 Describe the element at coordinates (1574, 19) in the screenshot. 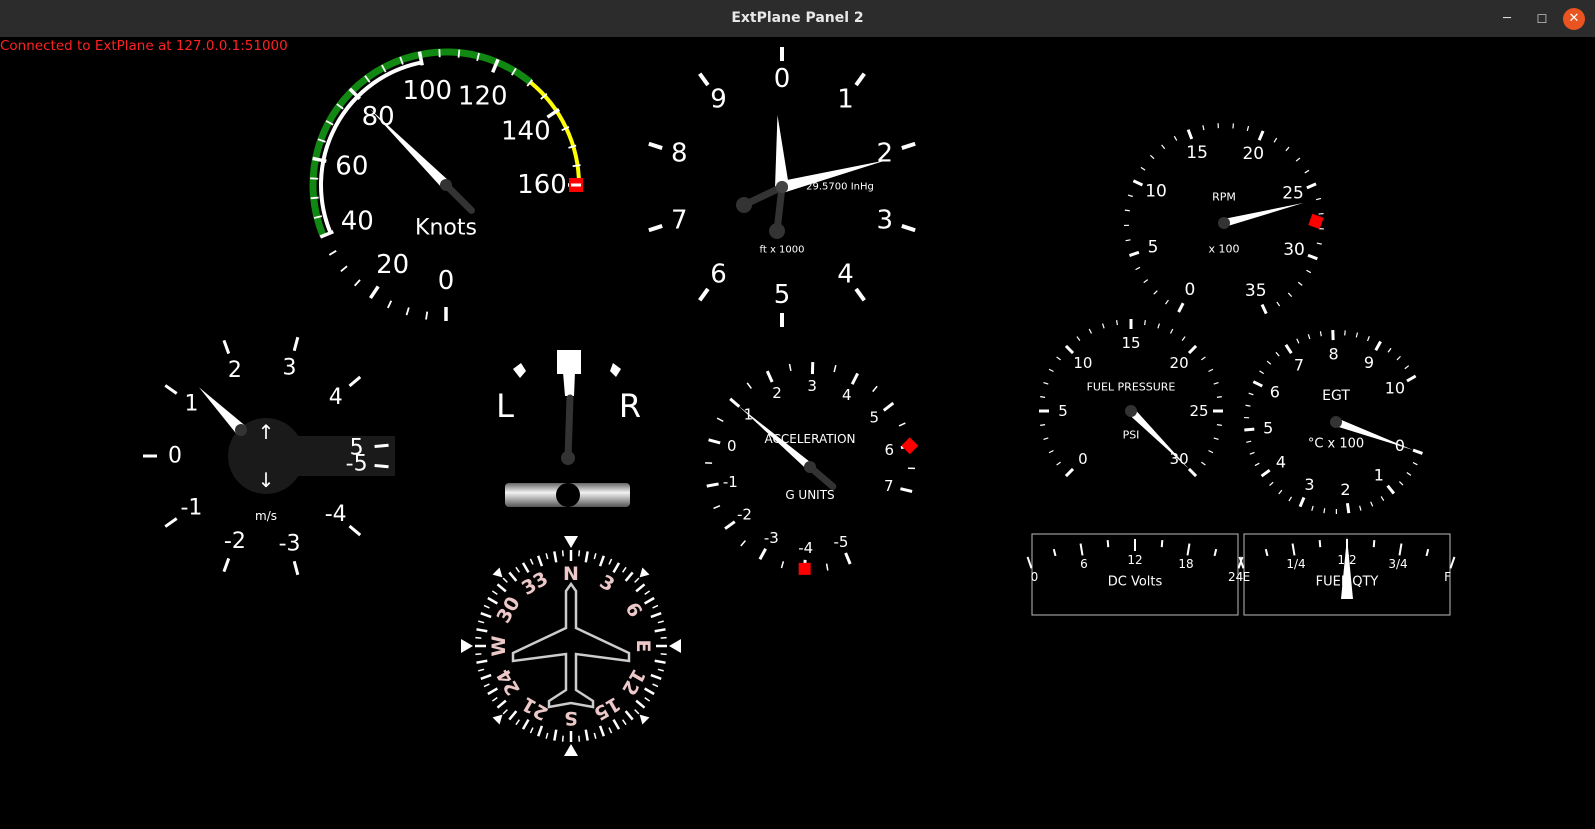

I see `close-button: ✕` at that location.